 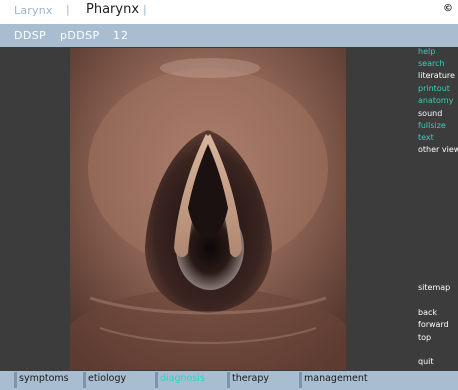 I want to click on menu-top: top, so click(x=424, y=337).